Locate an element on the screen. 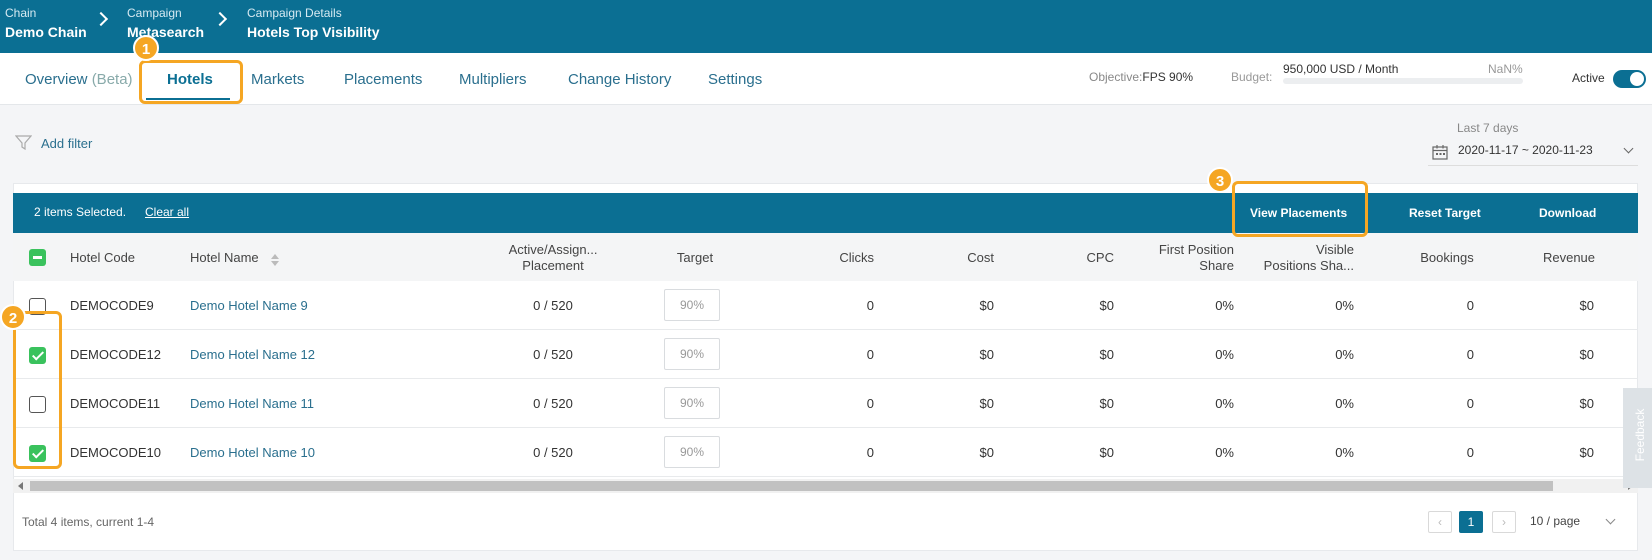 The height and width of the screenshot is (560, 1652). column-header-line: First Position is located at coordinates (1196, 249).